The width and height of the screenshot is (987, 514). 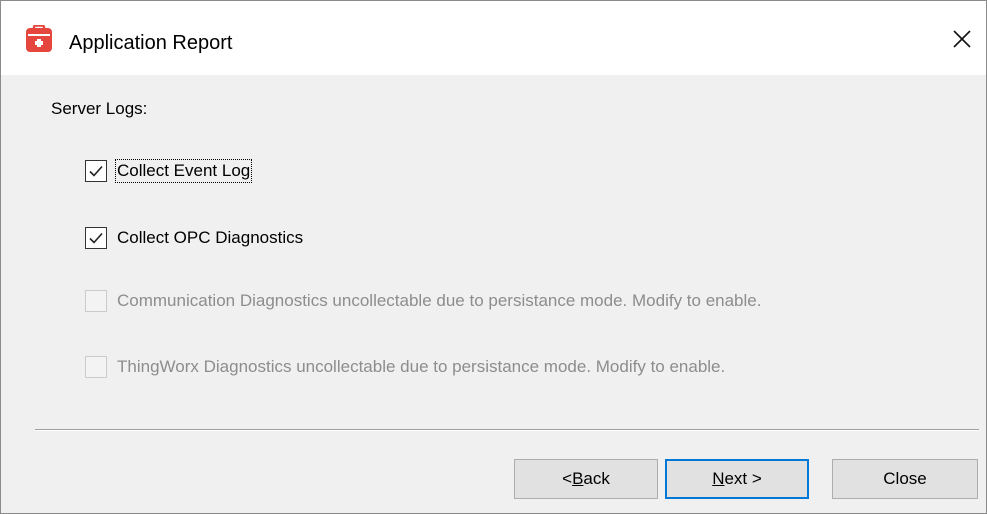 I want to click on close-button: Close, so click(x=905, y=479).